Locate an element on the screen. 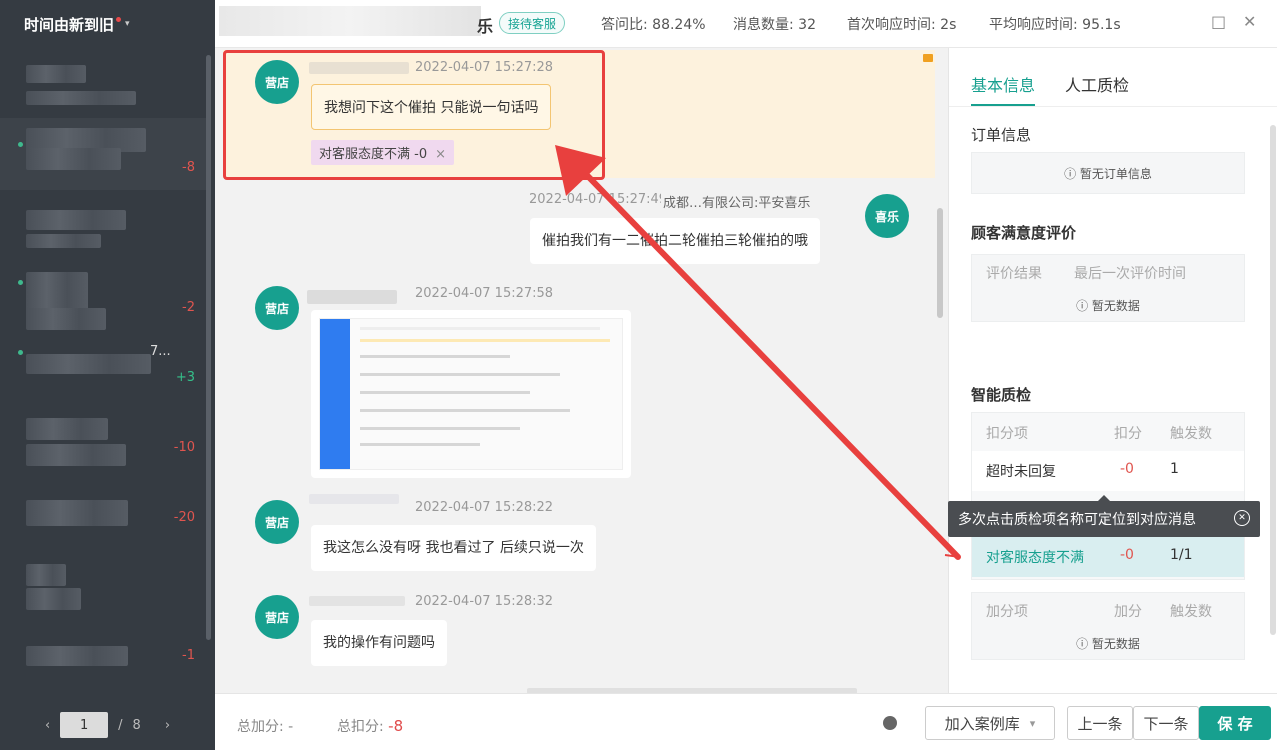 Image resolution: width=1277 pixels, height=750 pixels. conversation-item: -2 is located at coordinates (103, 303).